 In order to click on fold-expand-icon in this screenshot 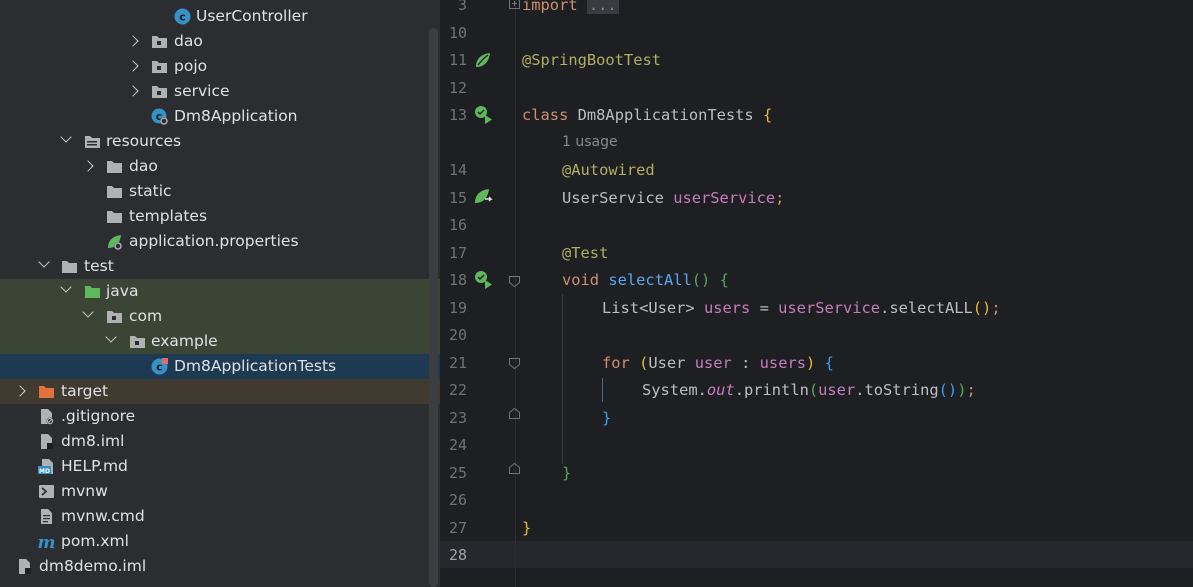, I will do `click(514, 4)`.